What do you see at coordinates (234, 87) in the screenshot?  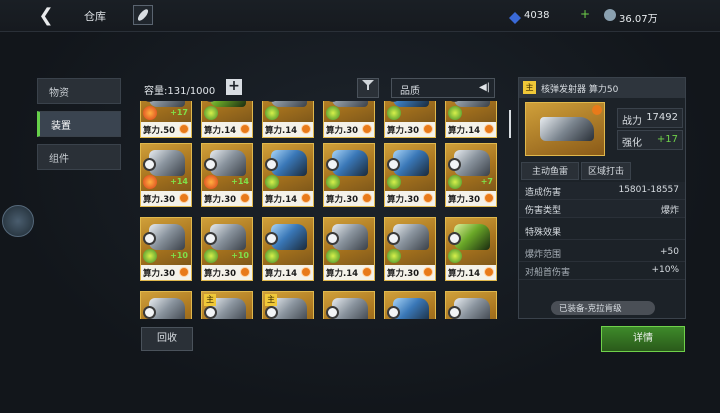 I see `capacity-add-button: +` at bounding box center [234, 87].